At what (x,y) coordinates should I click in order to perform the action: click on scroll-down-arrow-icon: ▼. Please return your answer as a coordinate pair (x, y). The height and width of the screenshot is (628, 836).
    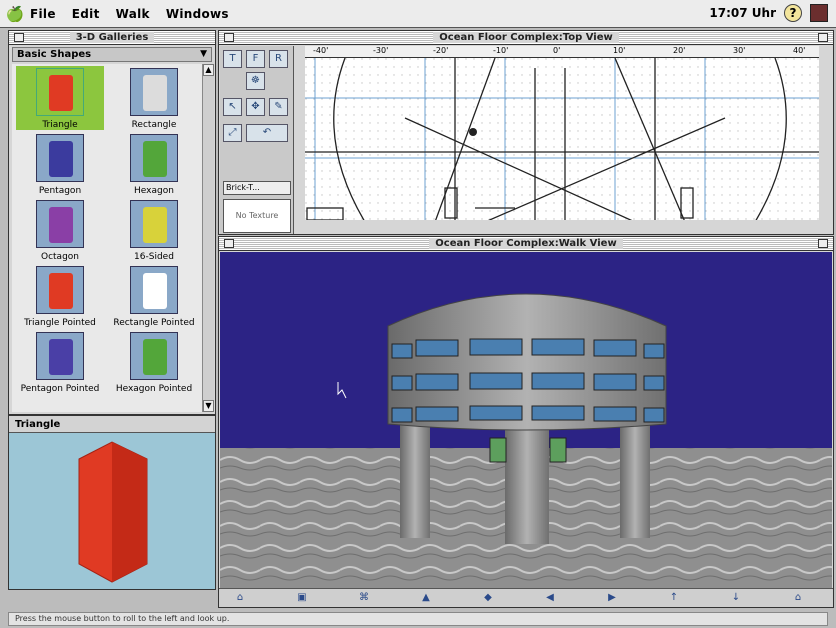
    Looking at the image, I should click on (208, 406).